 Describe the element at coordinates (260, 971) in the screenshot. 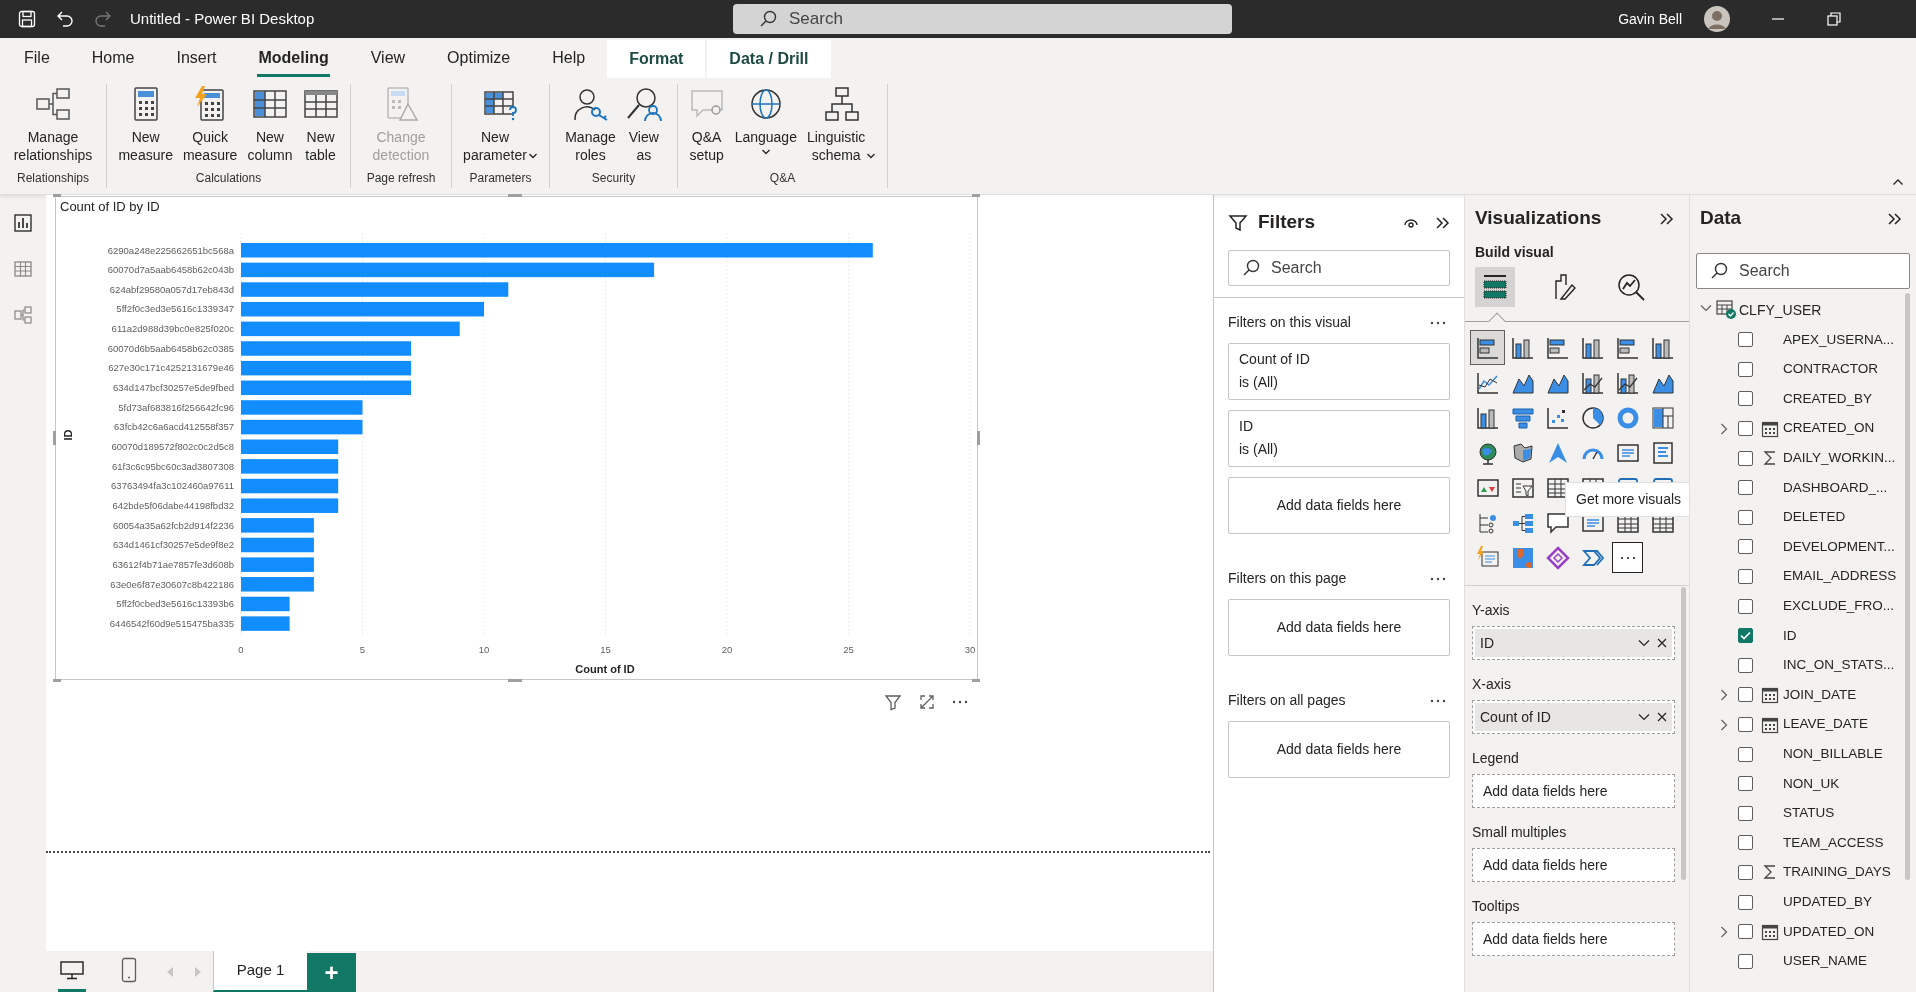

I see `page-tab: Page 1` at that location.